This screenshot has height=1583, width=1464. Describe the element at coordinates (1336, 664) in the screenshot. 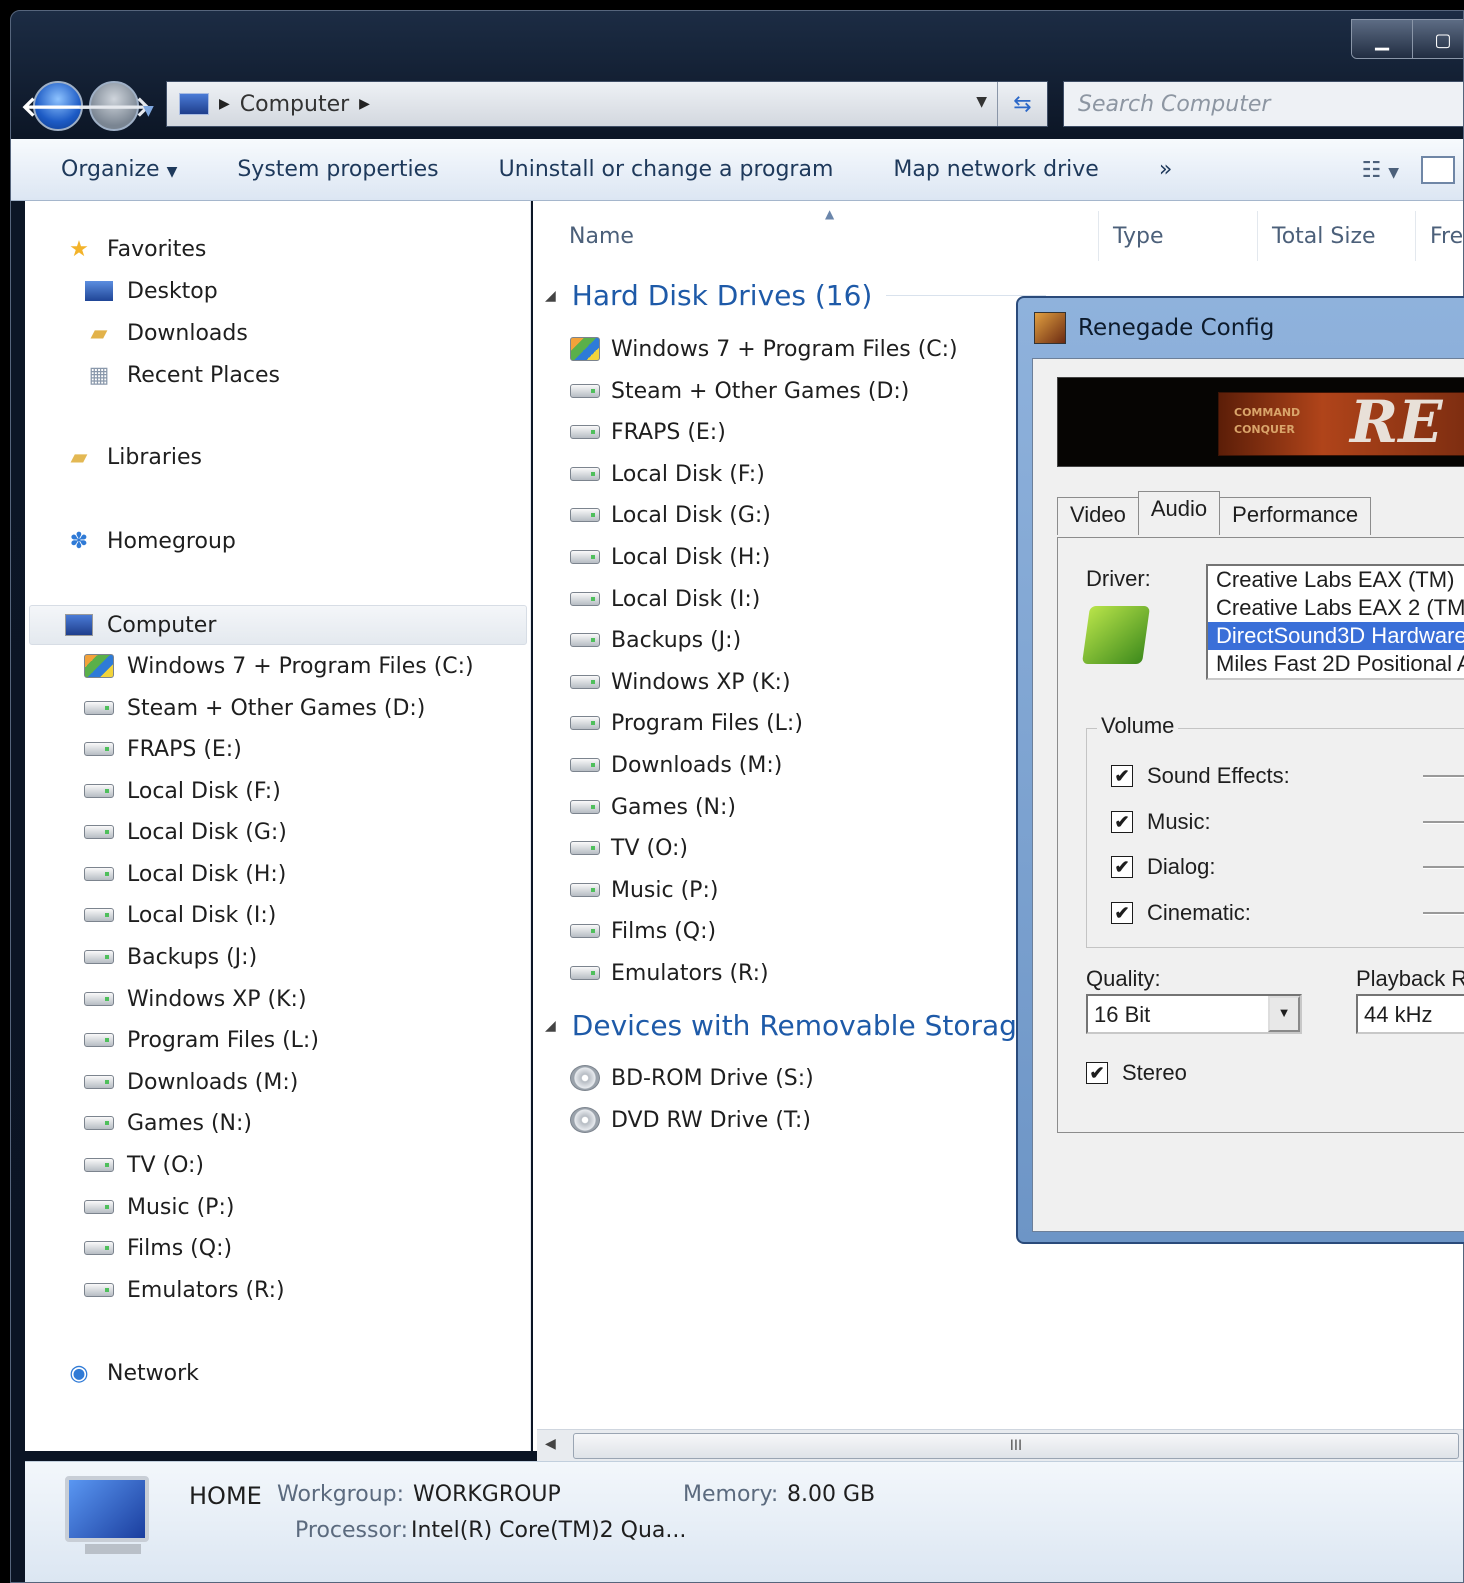

I see `driver-option: Miles Fast 2D Positional A` at that location.